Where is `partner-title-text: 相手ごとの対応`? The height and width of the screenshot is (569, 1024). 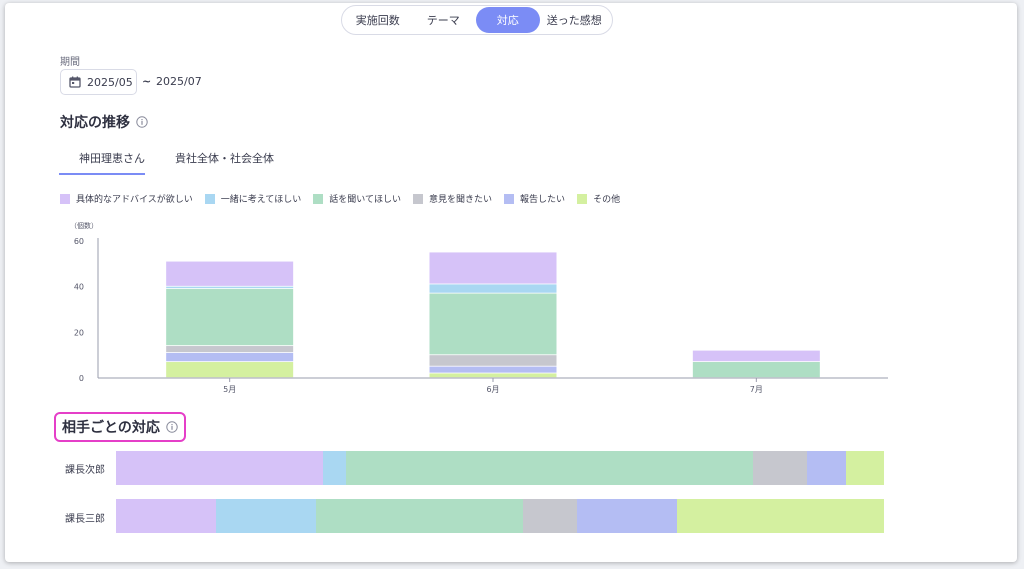
partner-title-text: 相手ごとの対応 is located at coordinates (111, 428).